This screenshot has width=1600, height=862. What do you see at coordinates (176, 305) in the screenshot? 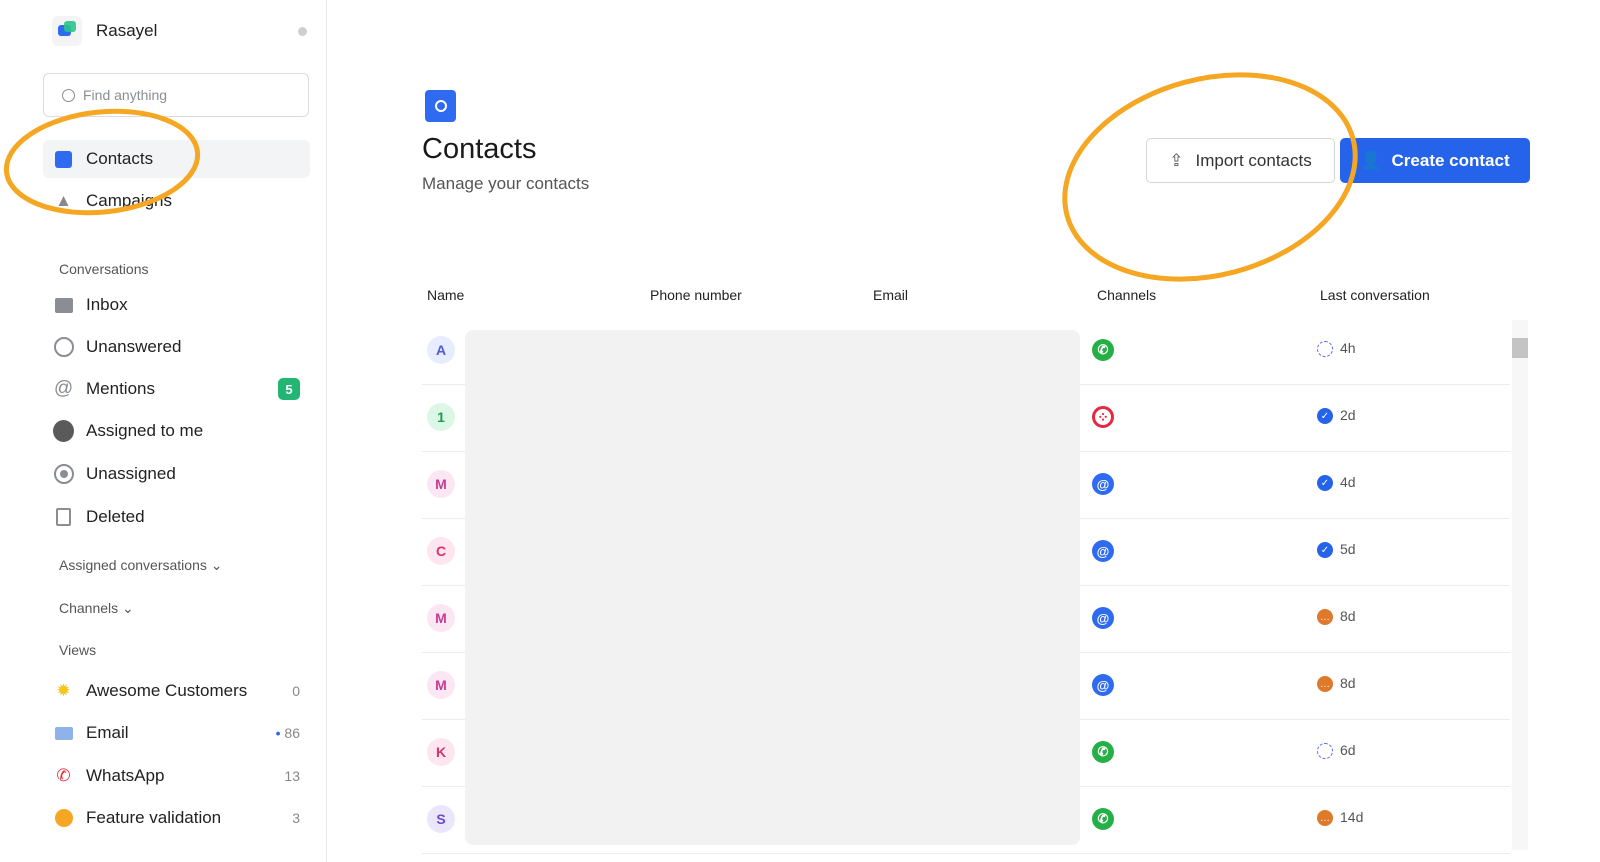
I see `sidebar-item-inbox: Inbox` at bounding box center [176, 305].